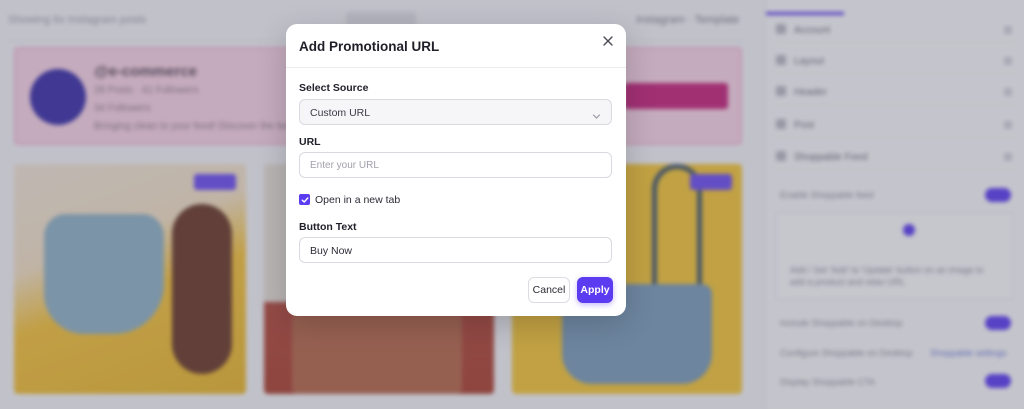 The image size is (1024, 409). What do you see at coordinates (595, 290) in the screenshot?
I see `apply-button: Apply` at bounding box center [595, 290].